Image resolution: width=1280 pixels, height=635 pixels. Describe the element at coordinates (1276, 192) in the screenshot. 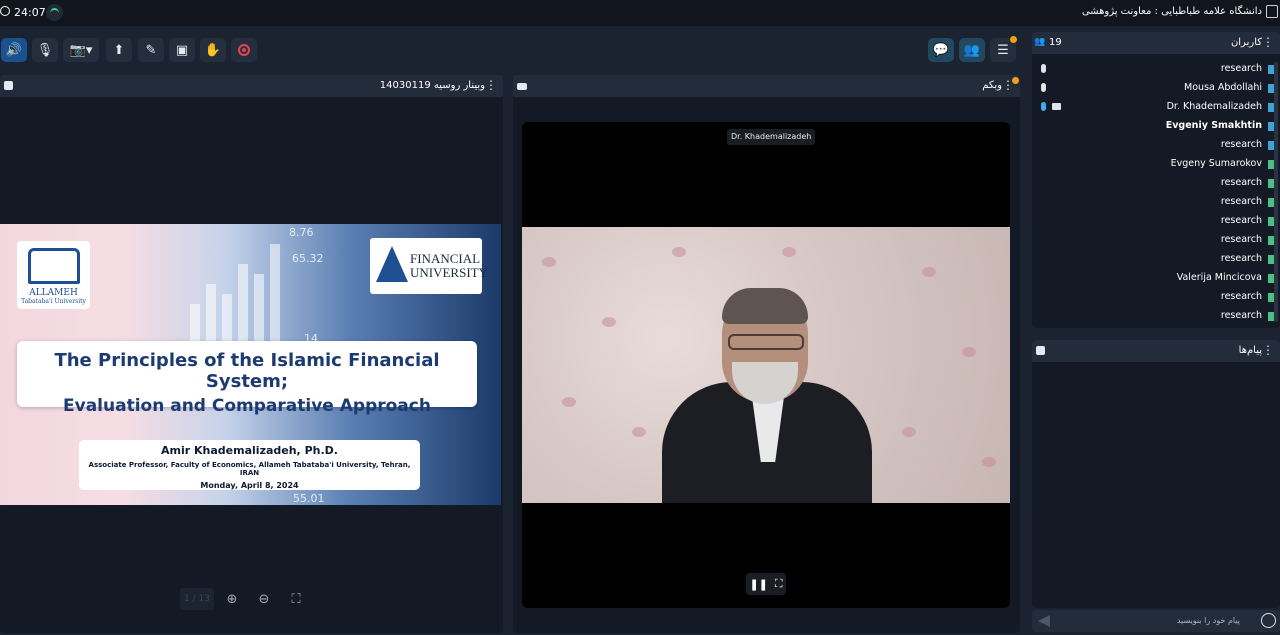

I see `user-list-scrollbar` at that location.